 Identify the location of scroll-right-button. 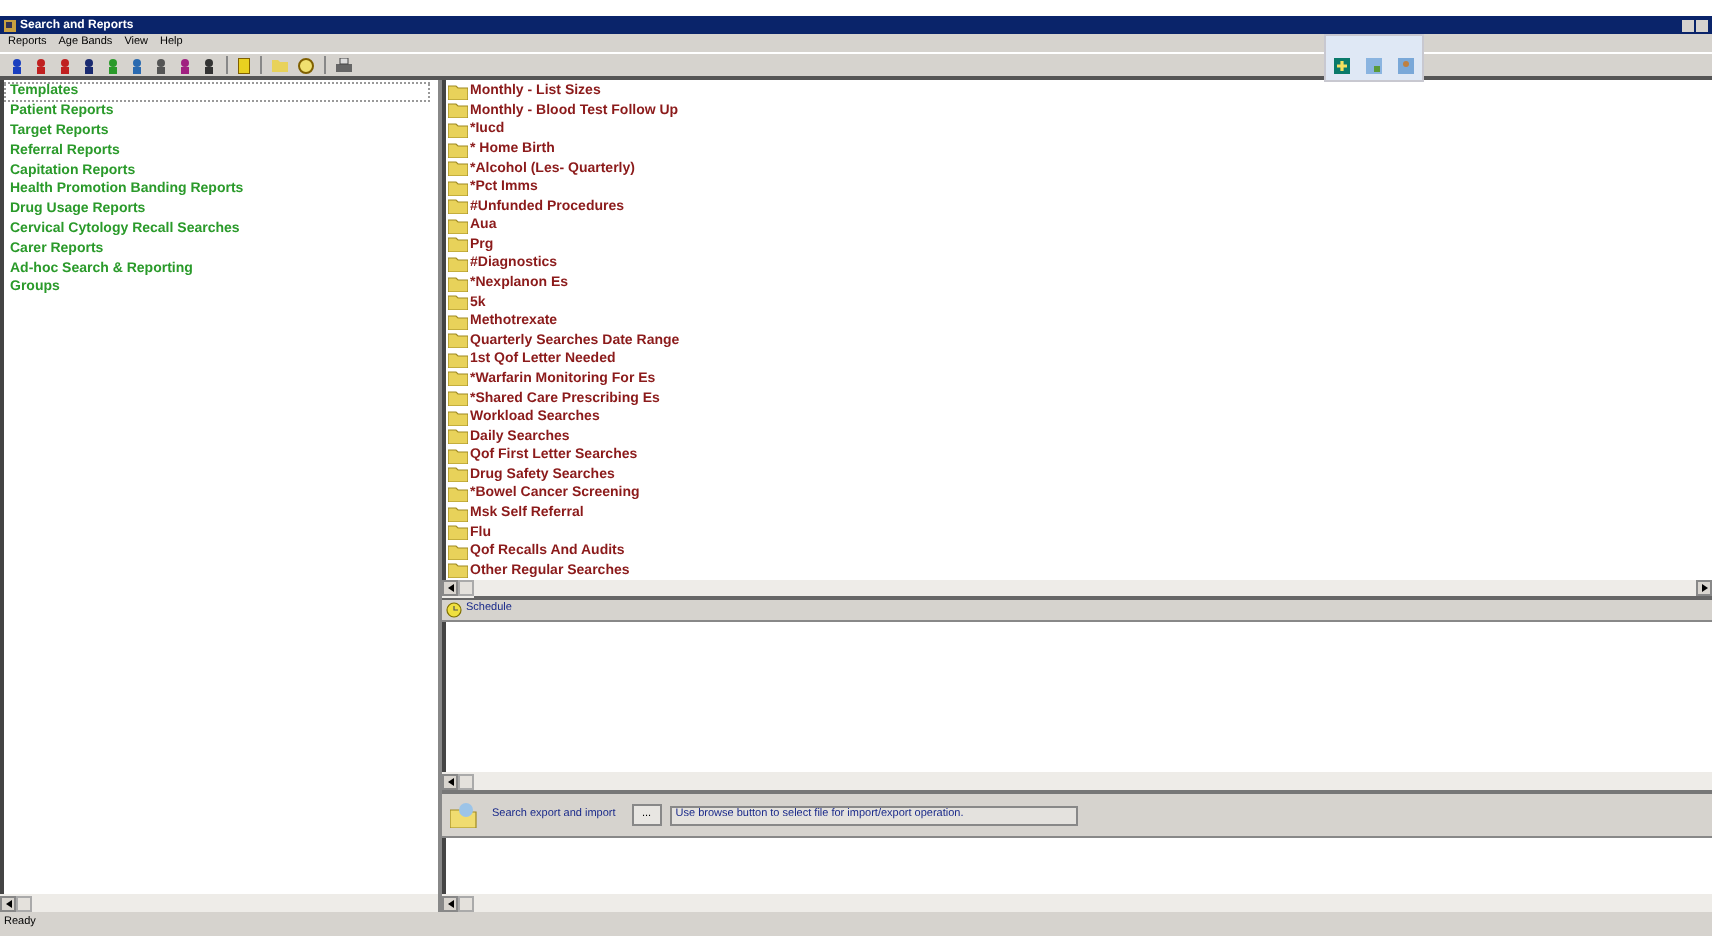
(1704, 588).